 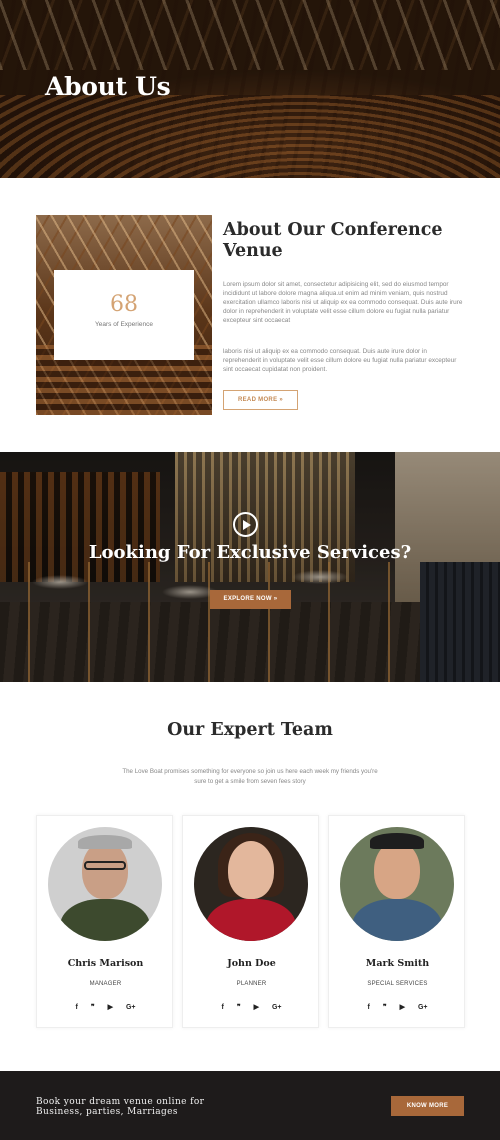 I want to click on explore-now-button: EXPLORE NOW », so click(x=250, y=599).